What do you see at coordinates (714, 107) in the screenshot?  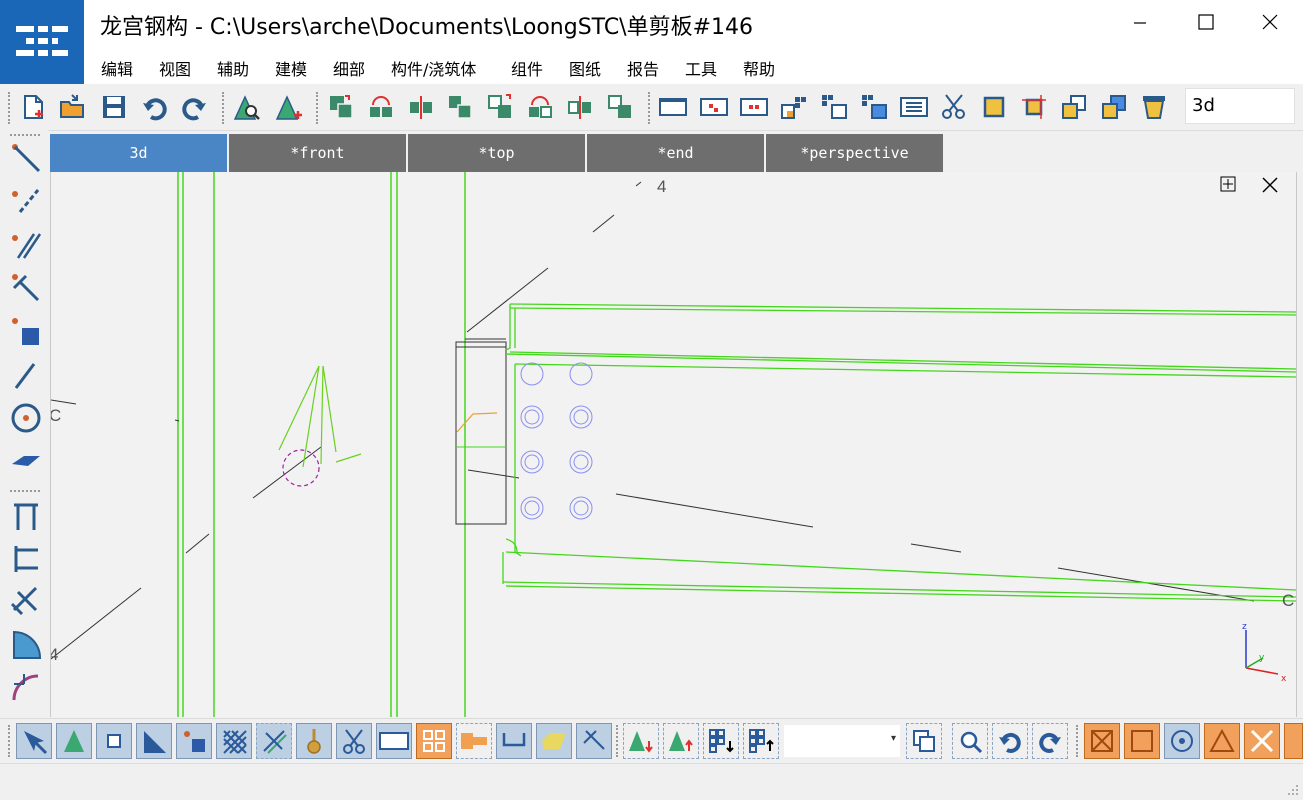 I see `view-grid-icon` at bounding box center [714, 107].